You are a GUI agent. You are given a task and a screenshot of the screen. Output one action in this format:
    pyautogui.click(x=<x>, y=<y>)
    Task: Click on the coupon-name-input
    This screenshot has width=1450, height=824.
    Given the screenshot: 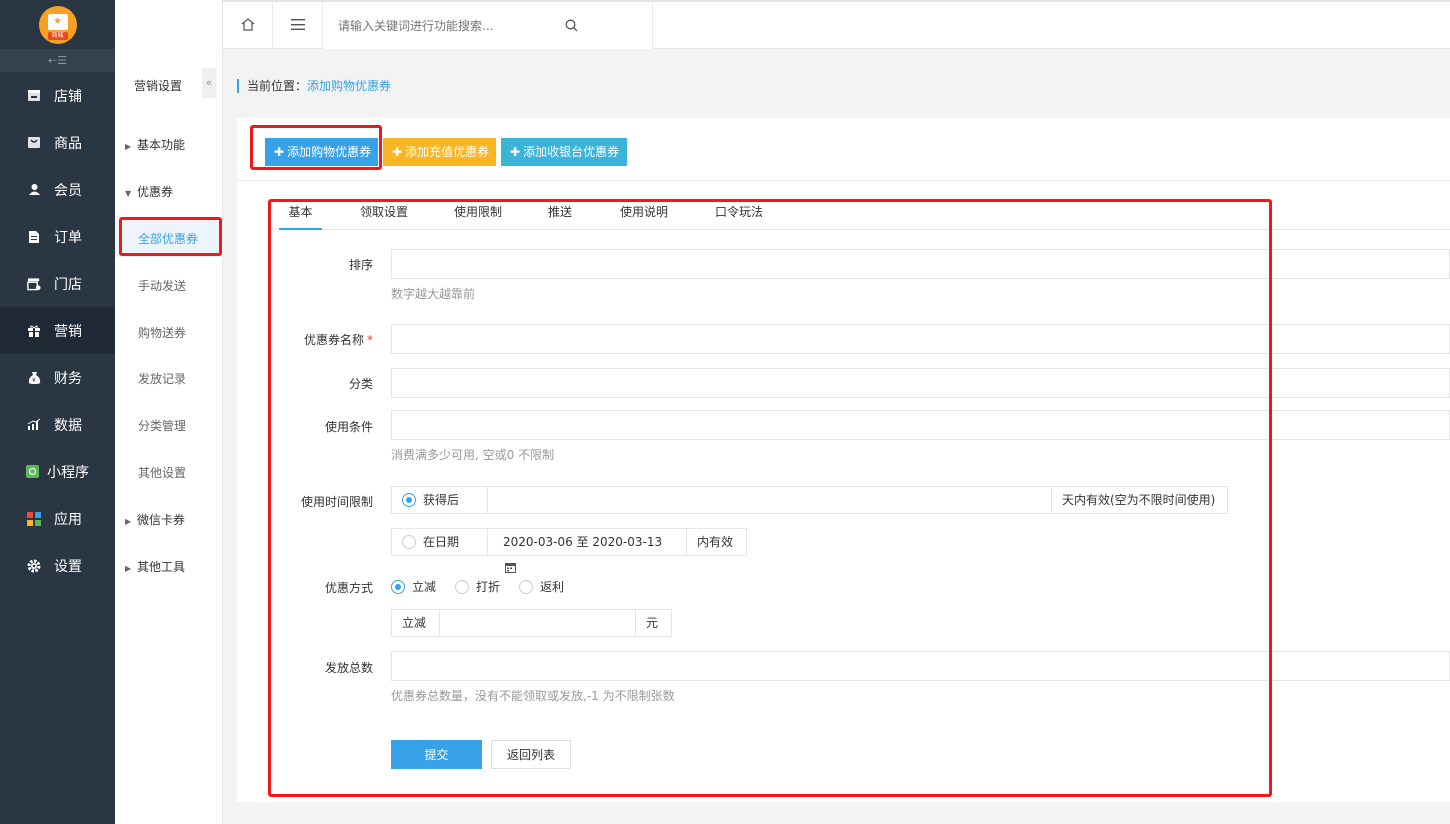 What is the action you would take?
    pyautogui.click(x=920, y=339)
    